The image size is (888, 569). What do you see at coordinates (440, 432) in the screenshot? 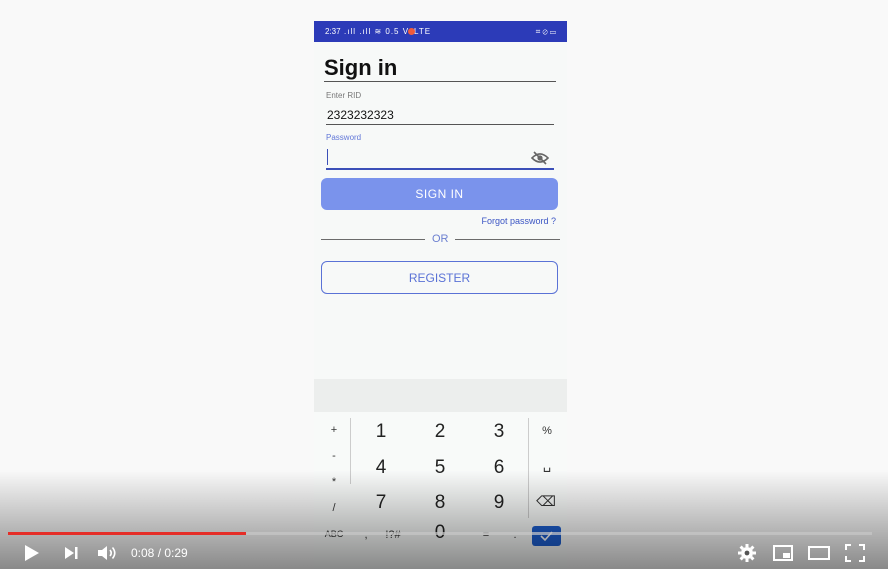
I see `key-2: 2` at bounding box center [440, 432].